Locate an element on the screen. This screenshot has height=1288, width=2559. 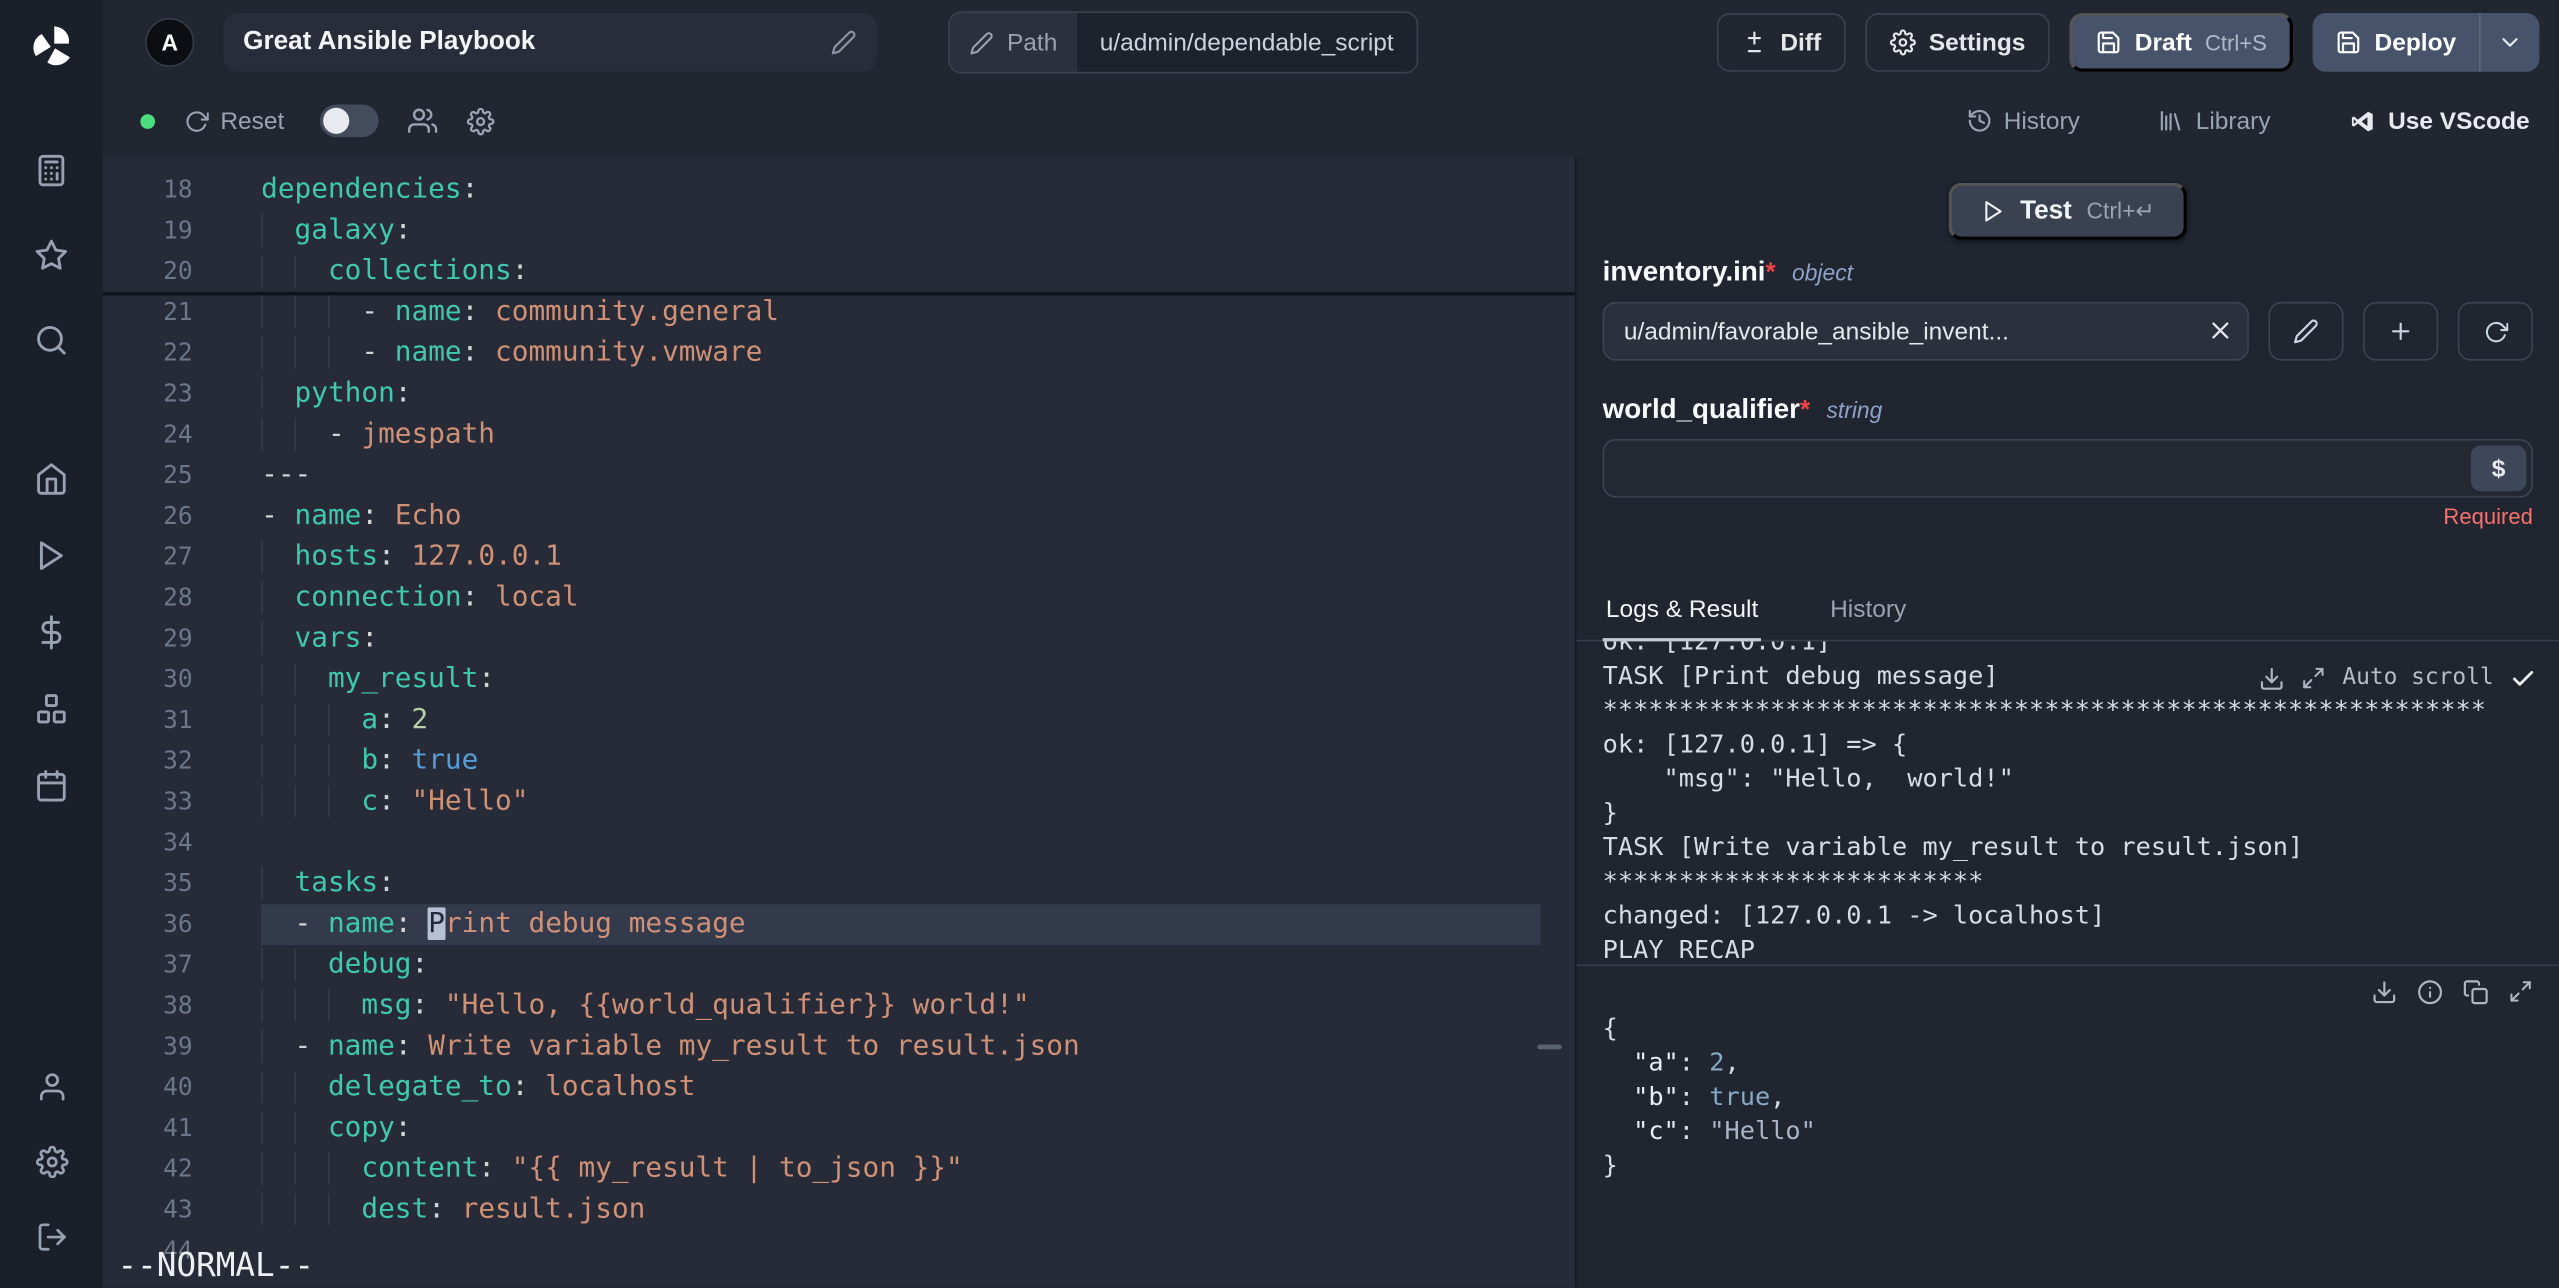
editor-line: 29 vars: is located at coordinates (839, 639).